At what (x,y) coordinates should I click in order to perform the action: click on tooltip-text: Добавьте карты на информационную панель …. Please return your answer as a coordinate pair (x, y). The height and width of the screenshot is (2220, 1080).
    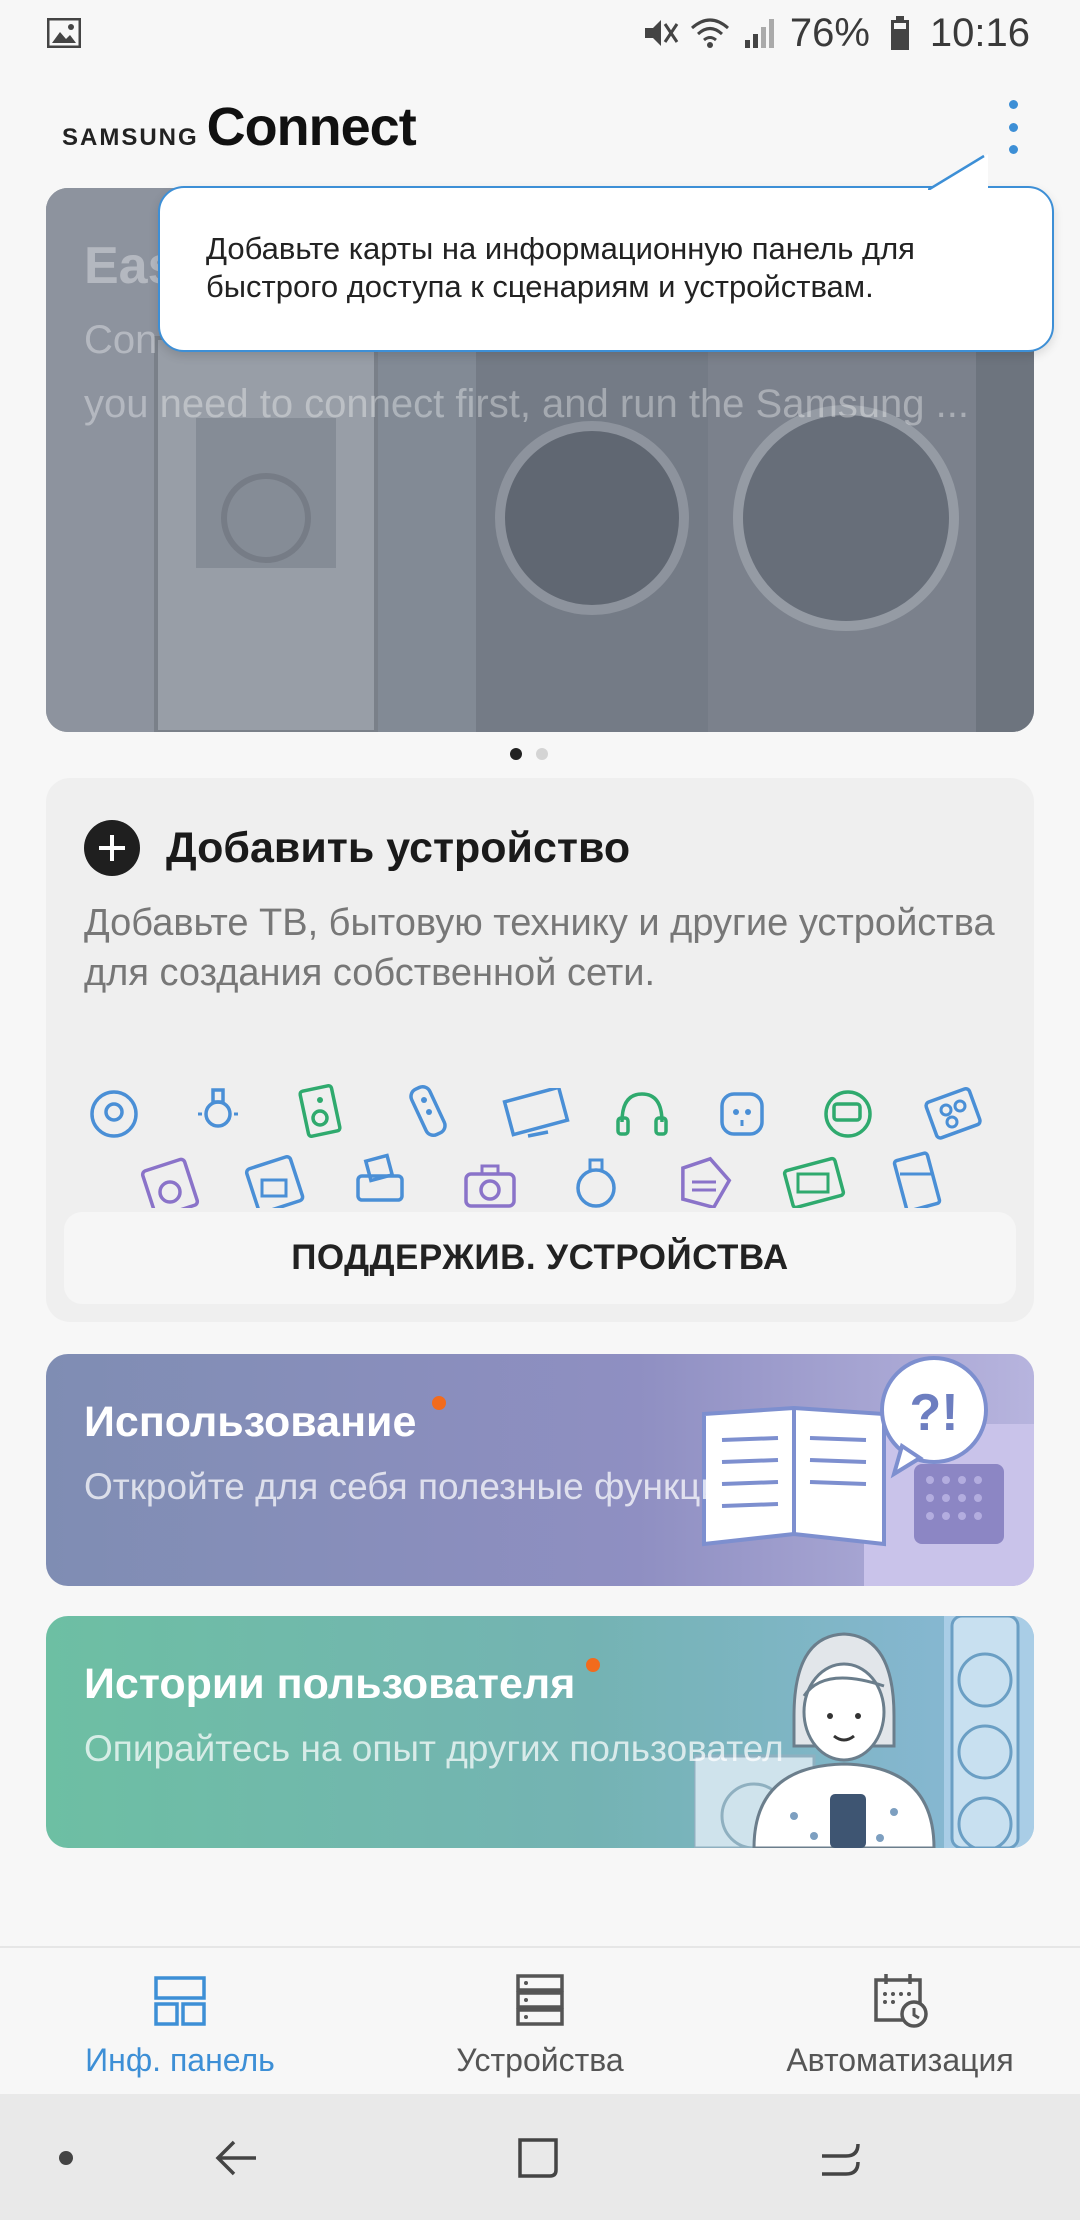
    Looking at the image, I should click on (560, 267).